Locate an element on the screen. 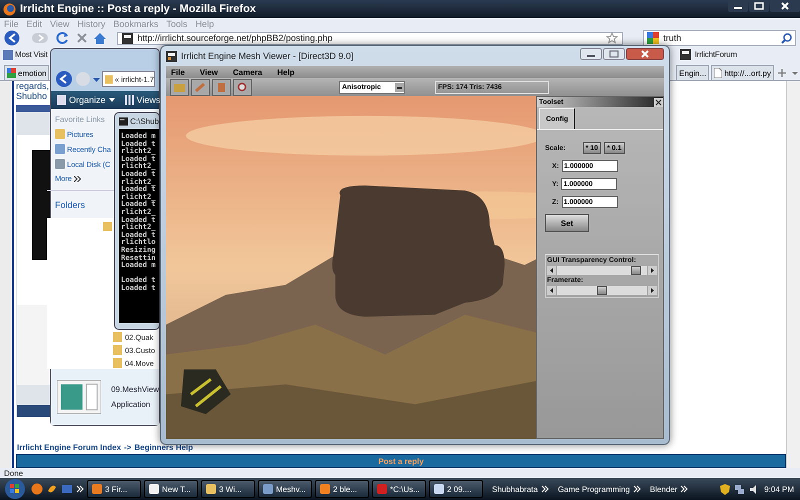  menu-item: View is located at coordinates (209, 72).